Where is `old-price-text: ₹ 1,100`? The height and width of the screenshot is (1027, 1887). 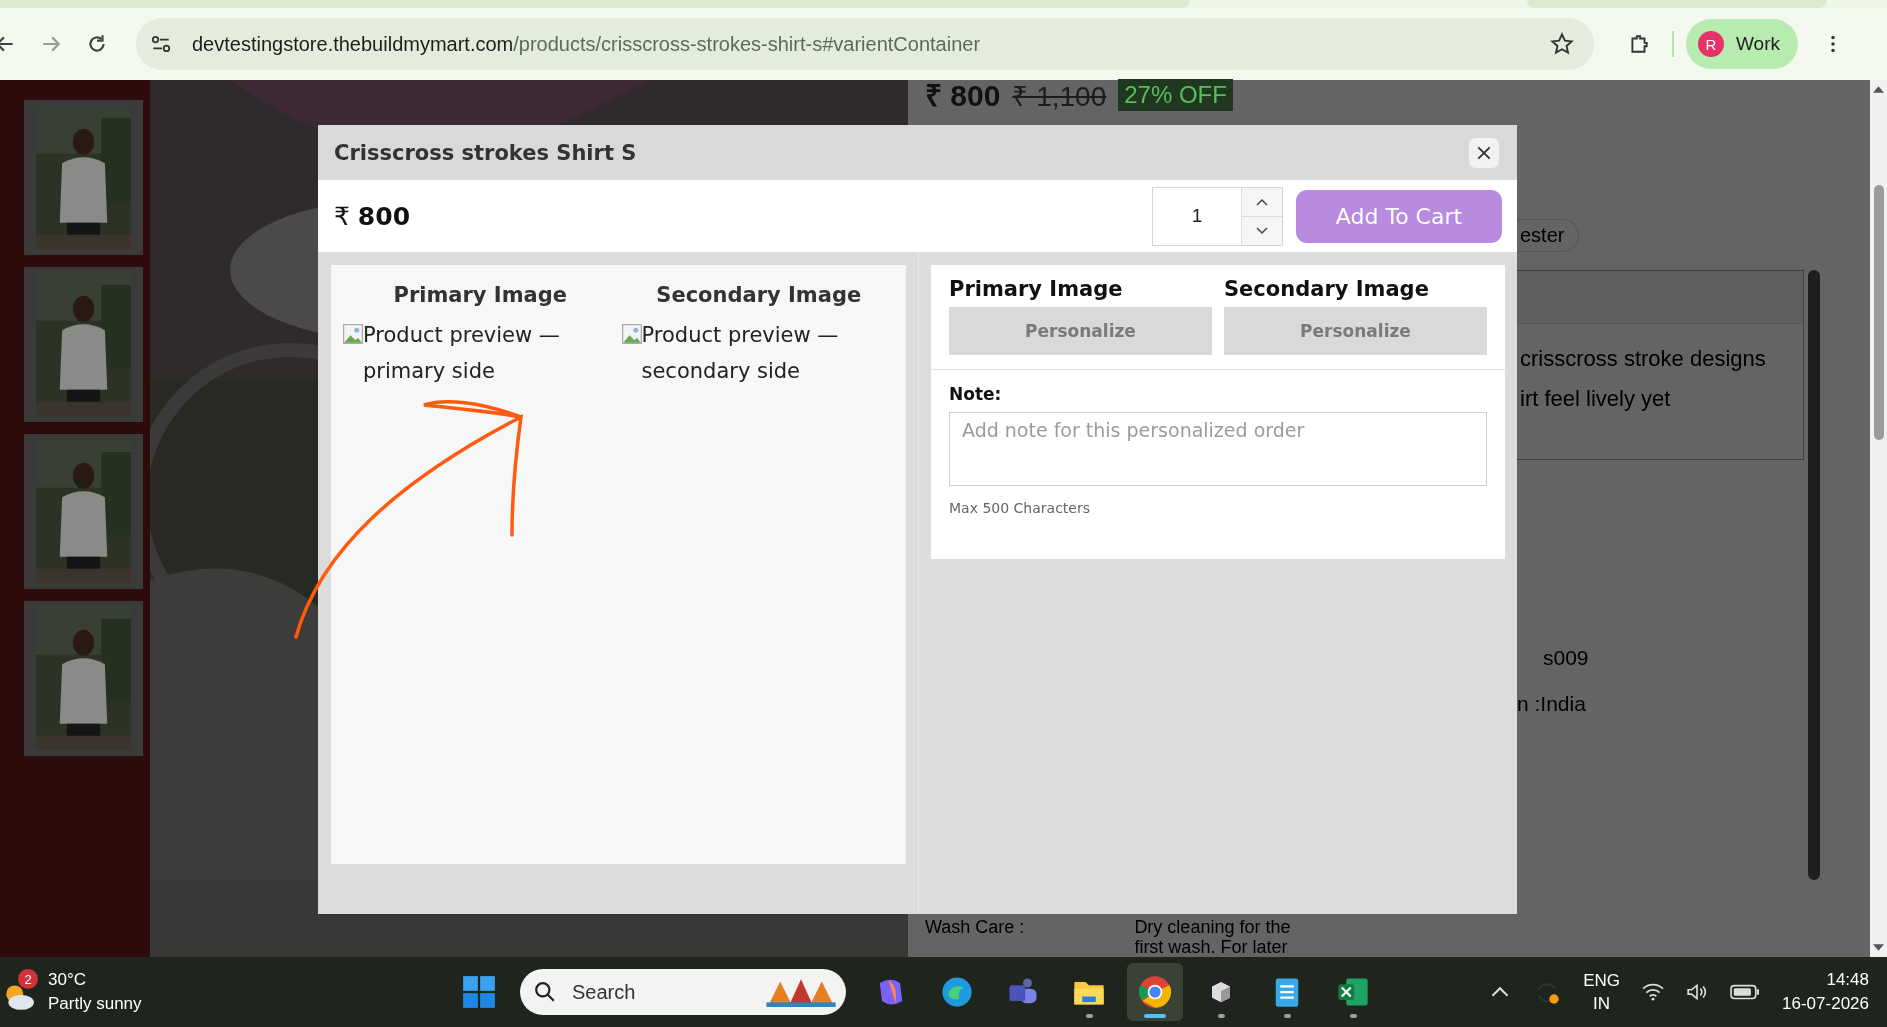
old-price-text: ₹ 1,100 is located at coordinates (1059, 96).